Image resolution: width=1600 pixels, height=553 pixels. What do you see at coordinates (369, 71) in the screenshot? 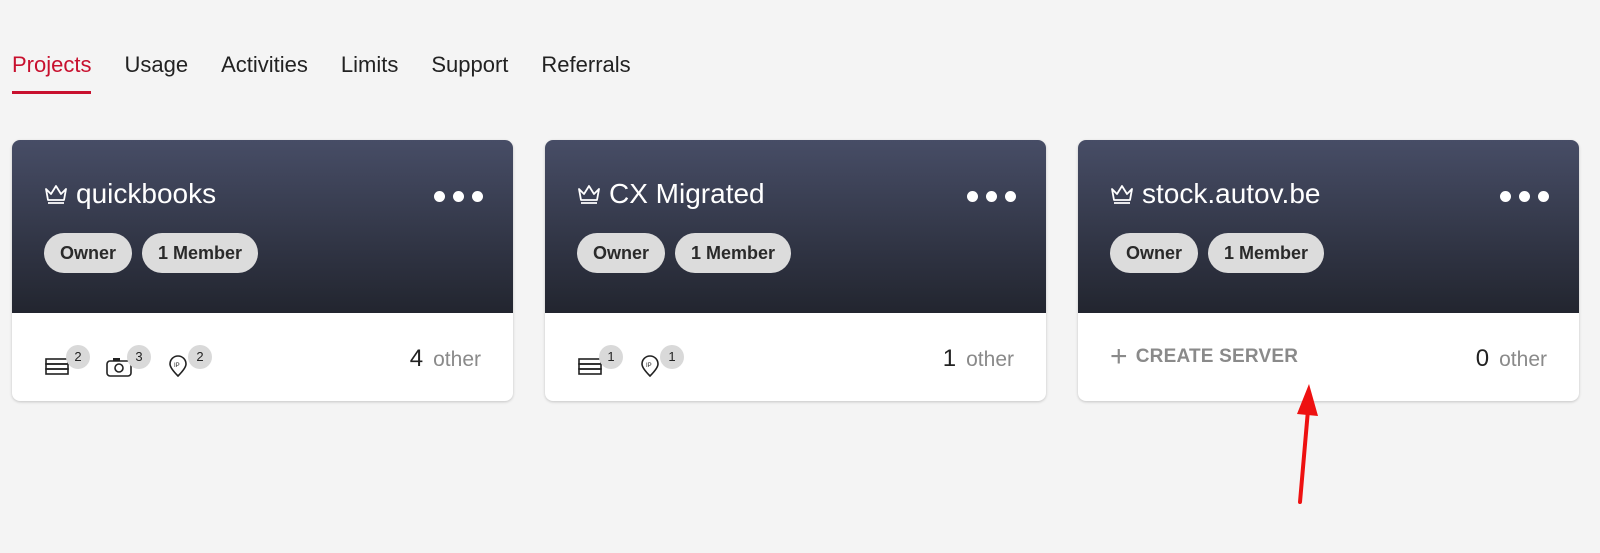
I see `tab-limits: Limits` at bounding box center [369, 71].